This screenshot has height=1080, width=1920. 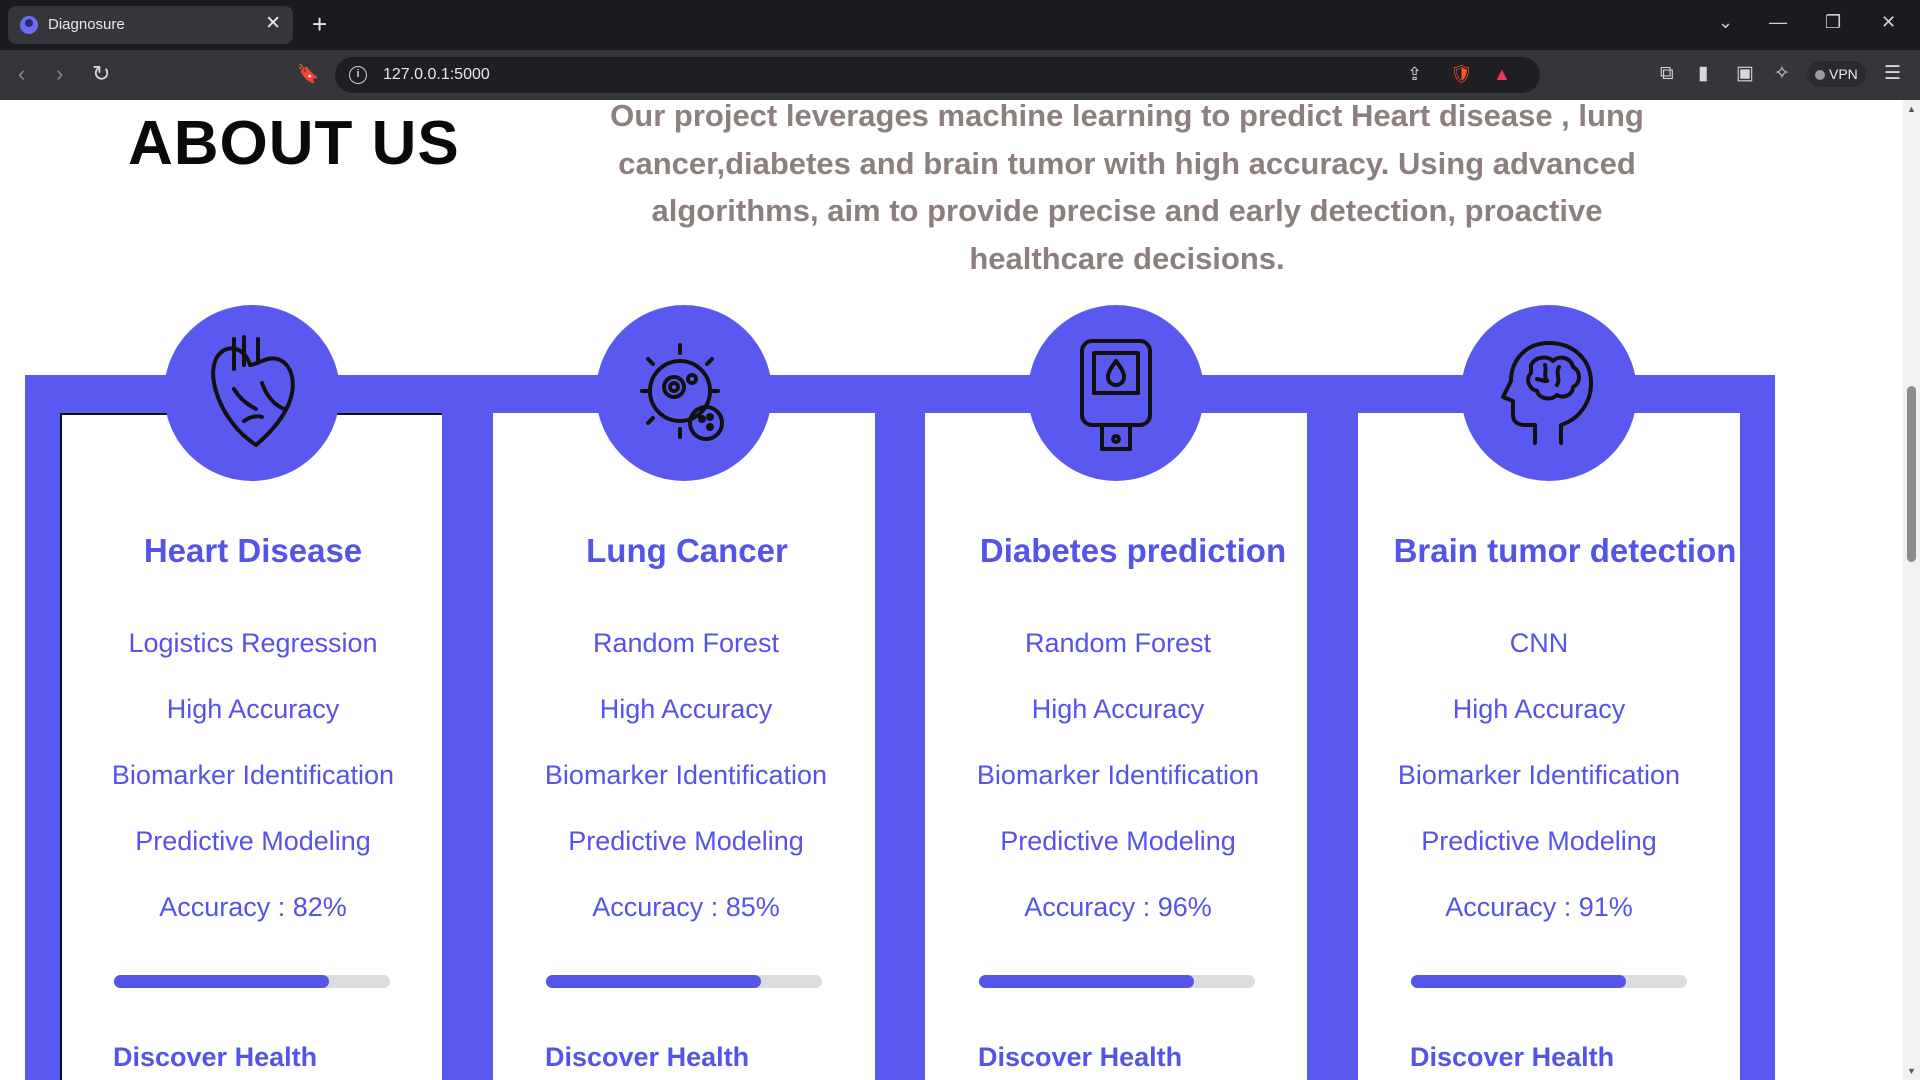 What do you see at coordinates (1414, 74) in the screenshot?
I see `share-icon: ⇪` at bounding box center [1414, 74].